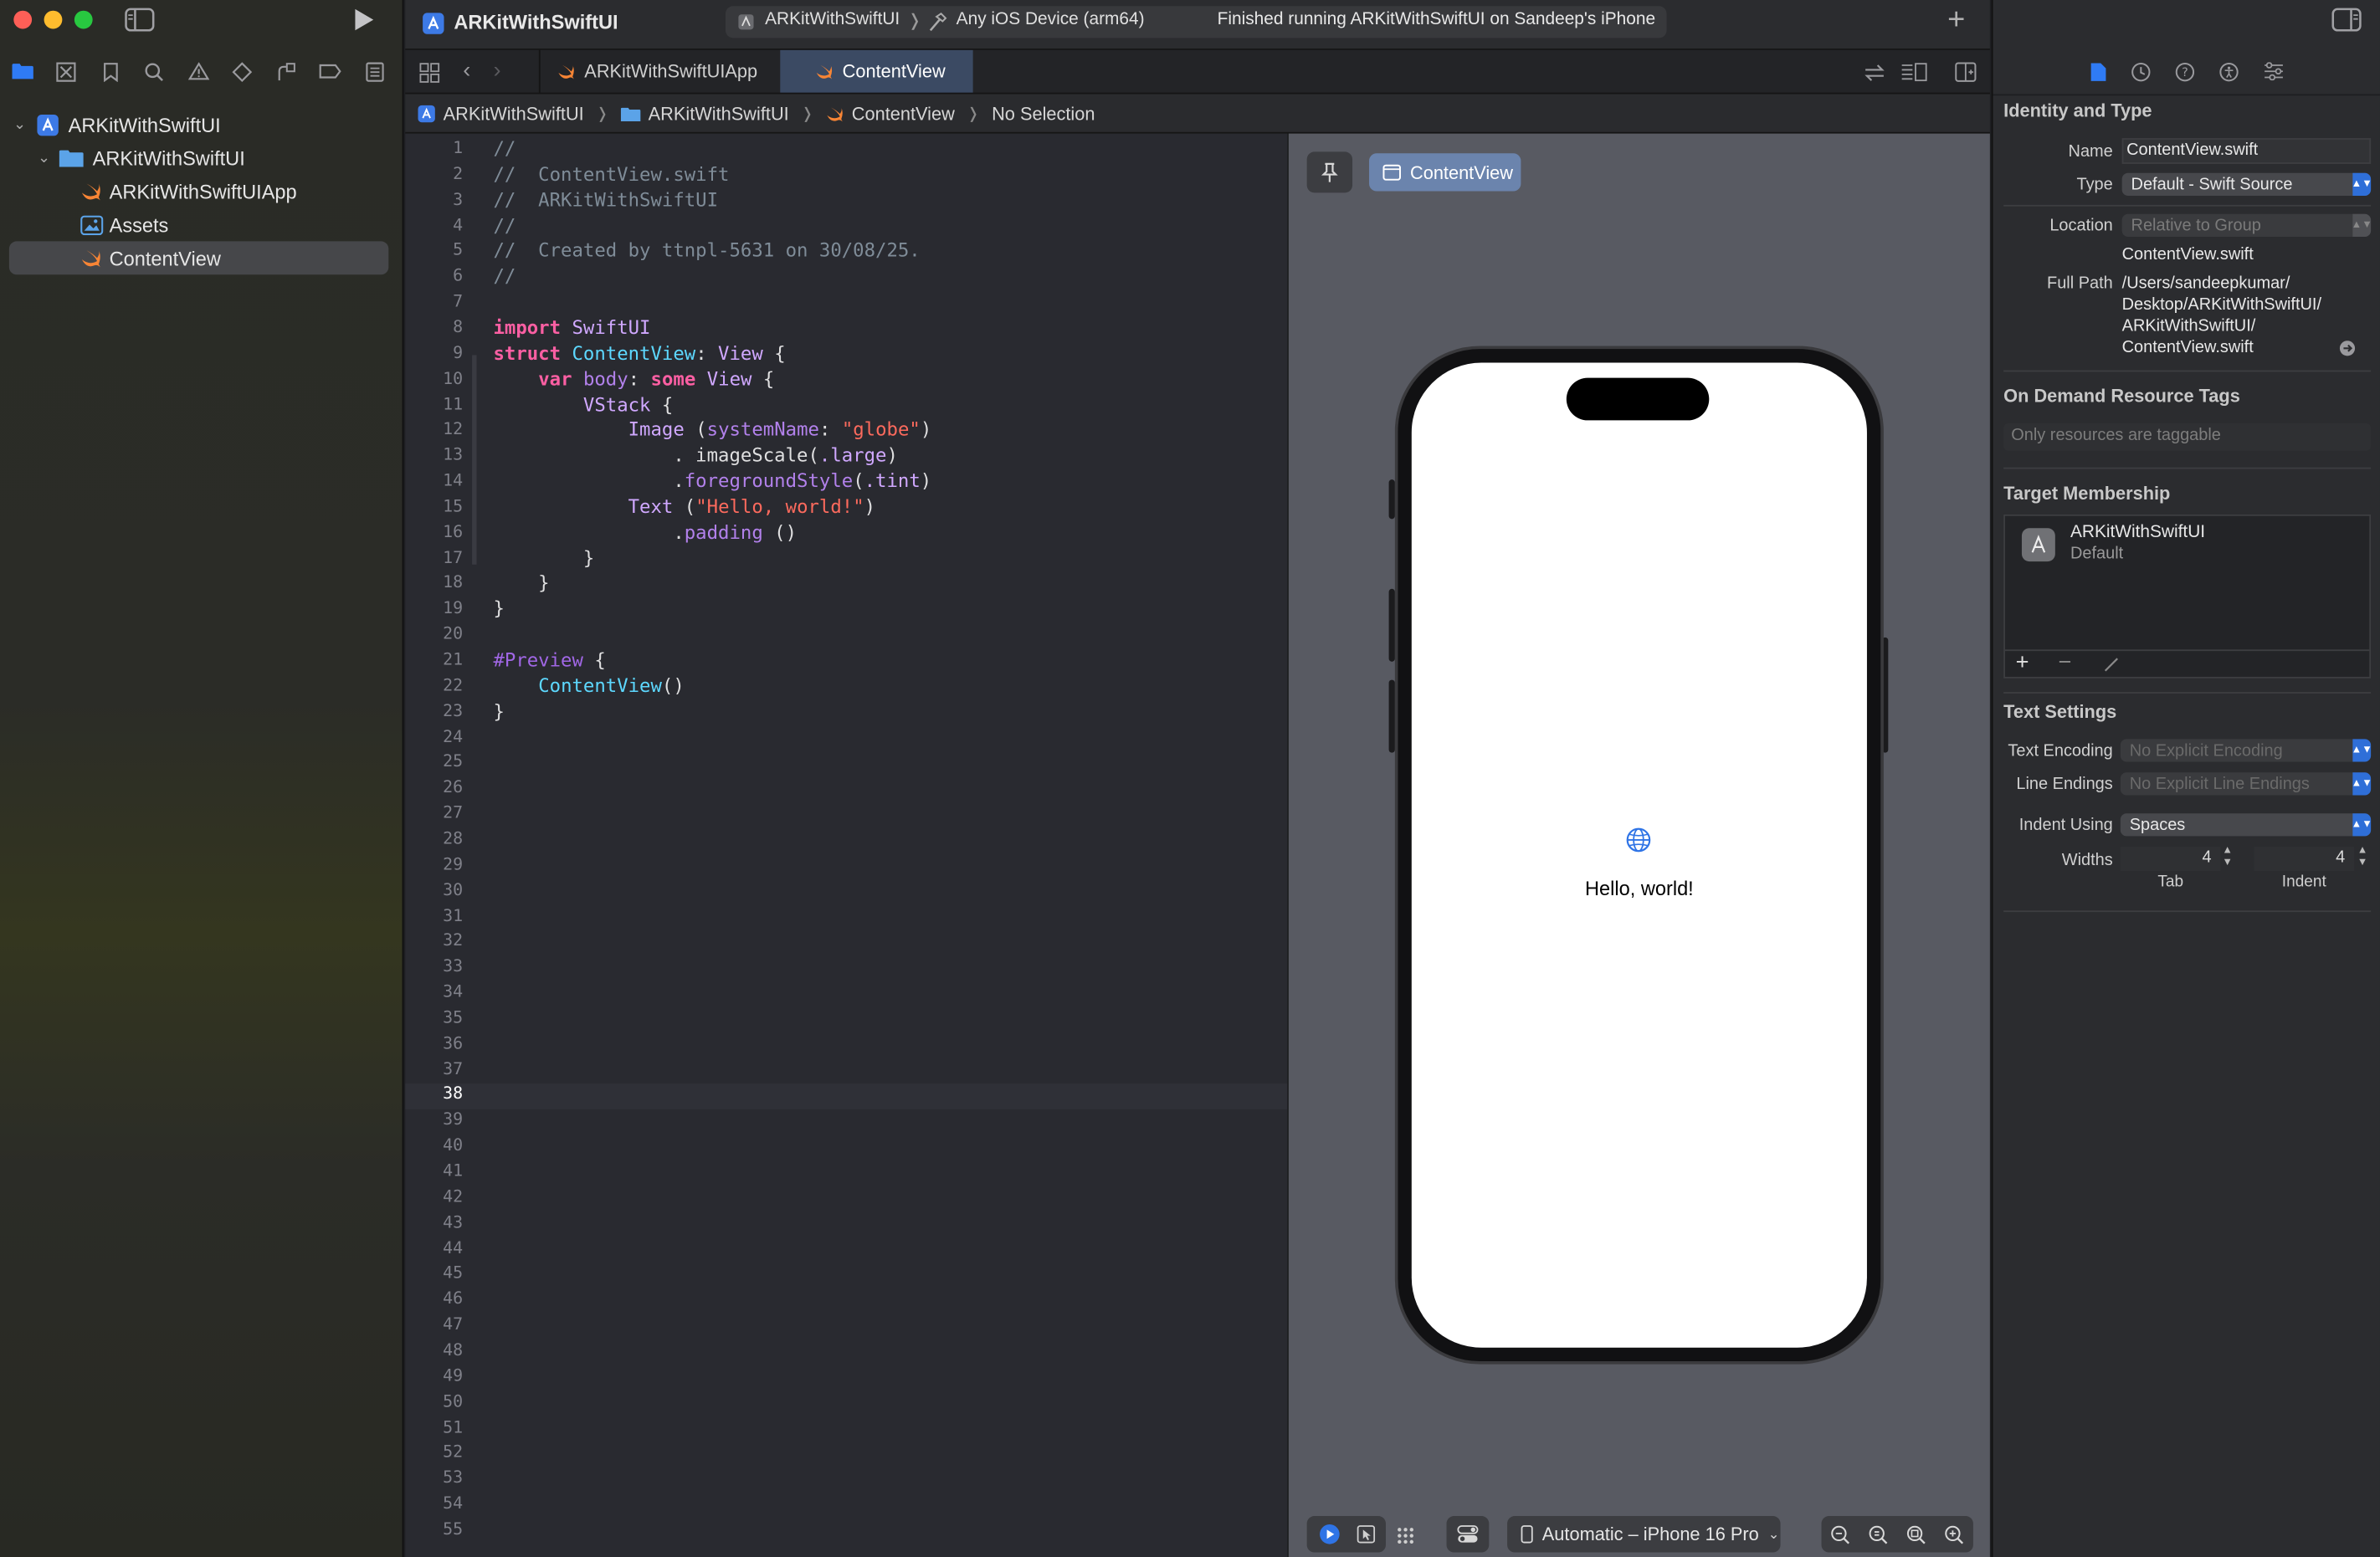  I want to click on variants-grid-icon, so click(1405, 1536).